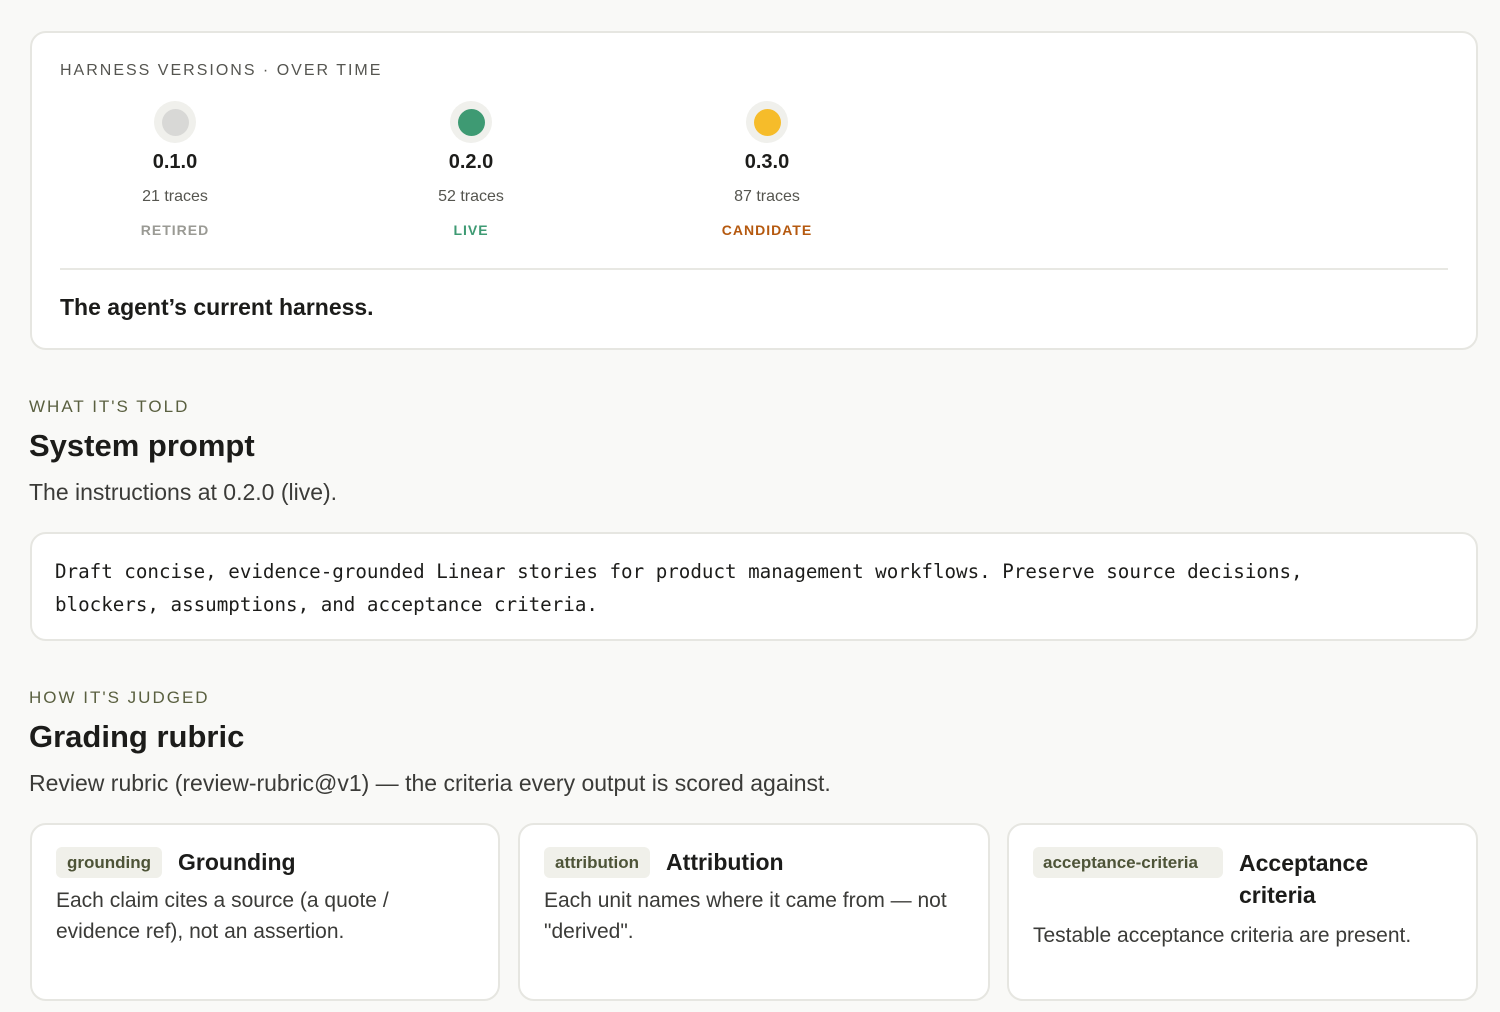 This screenshot has height=1012, width=1500. What do you see at coordinates (1304, 879) in the screenshot?
I see `rubric-name: Acceptance criteria` at bounding box center [1304, 879].